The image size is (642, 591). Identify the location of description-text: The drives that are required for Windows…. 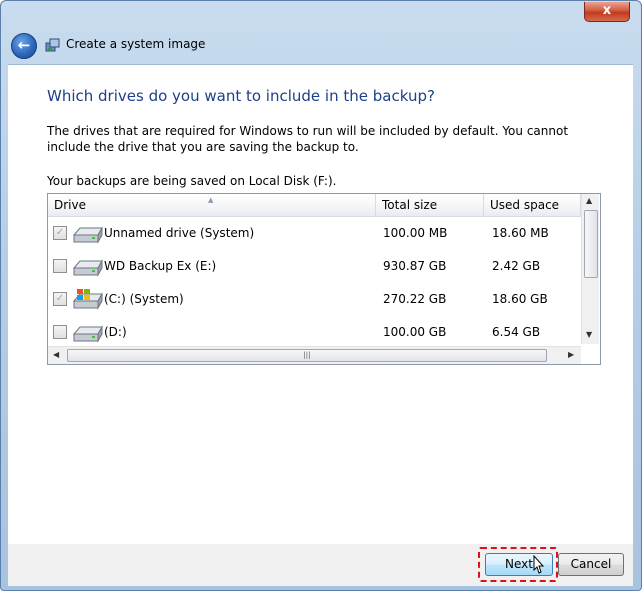
(308, 139).